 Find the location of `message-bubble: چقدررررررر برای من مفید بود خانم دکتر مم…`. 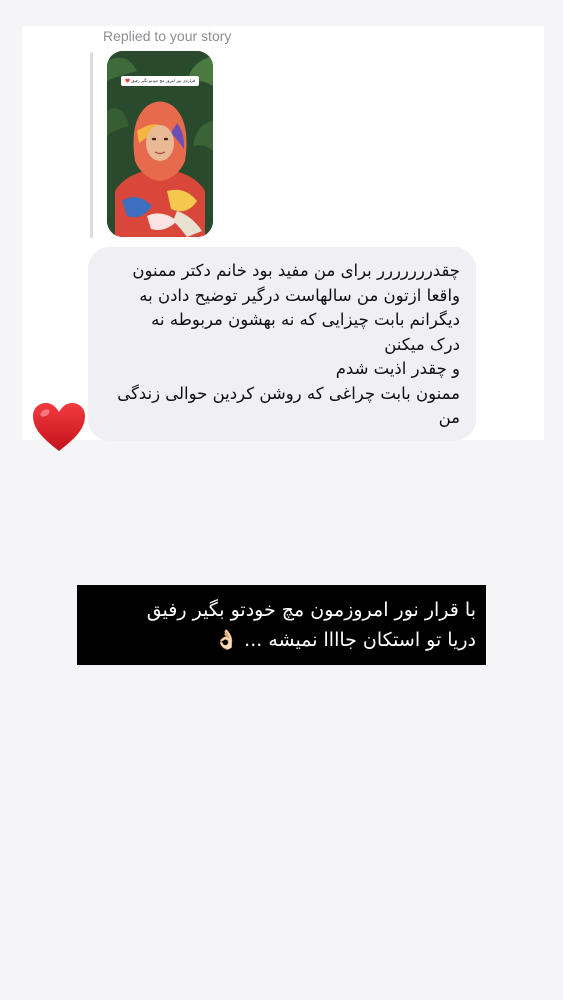

message-bubble: چقدررررررر برای من مفید بود خانم دکتر مم… is located at coordinates (282, 344).